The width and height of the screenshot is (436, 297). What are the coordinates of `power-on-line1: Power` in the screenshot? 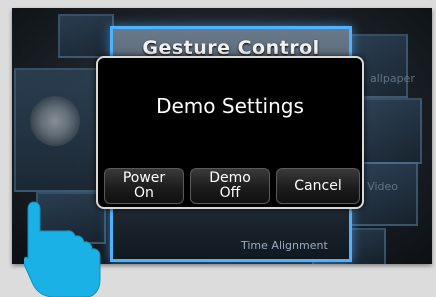 It's located at (144, 178).